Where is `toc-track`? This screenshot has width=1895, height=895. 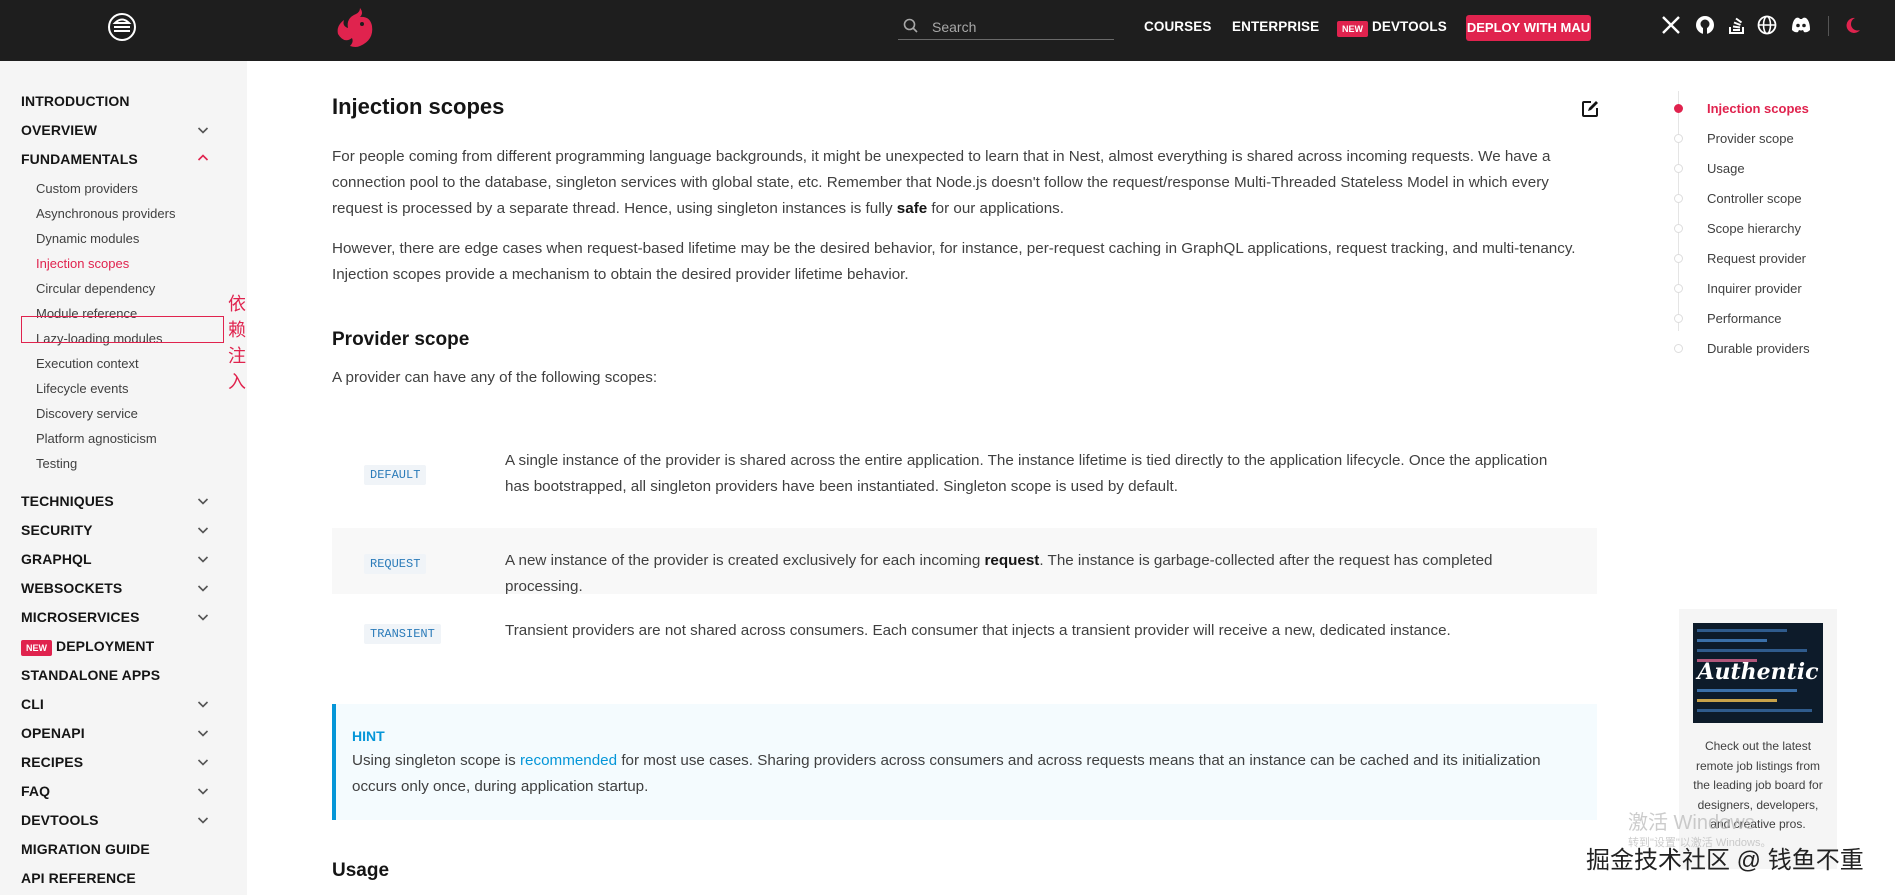 toc-track is located at coordinates (1678, 211).